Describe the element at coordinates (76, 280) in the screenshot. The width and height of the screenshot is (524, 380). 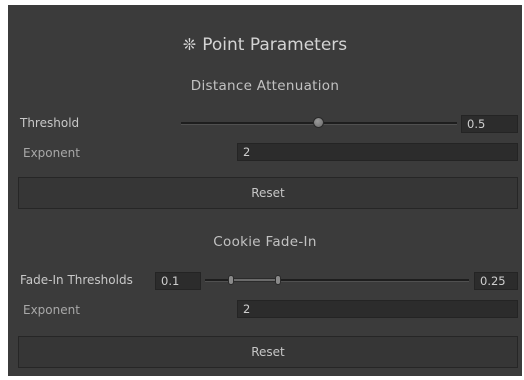
I see `fade-in-thresholds-label: Fade-In Thresholds` at that location.